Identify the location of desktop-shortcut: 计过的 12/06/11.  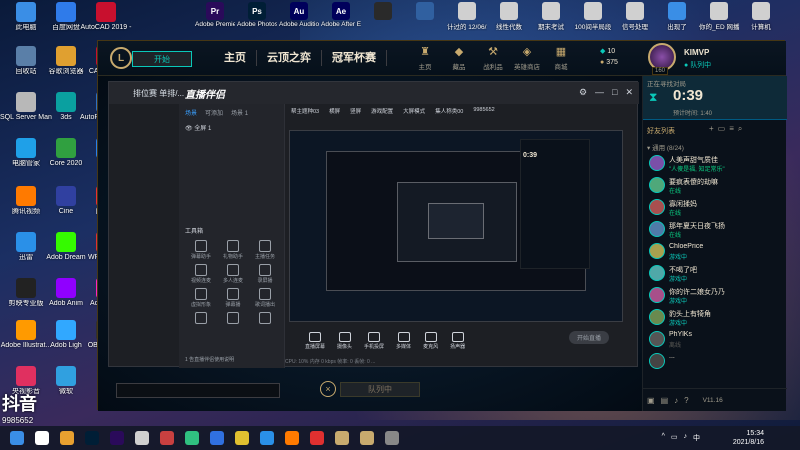
(467, 16).